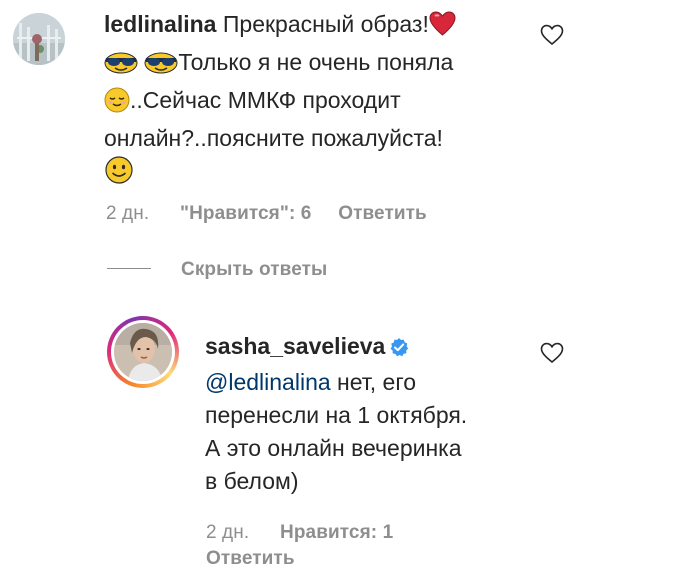 This screenshot has width=690, height=580. Describe the element at coordinates (382, 213) in the screenshot. I see `comment-reply-button: Ответить` at that location.